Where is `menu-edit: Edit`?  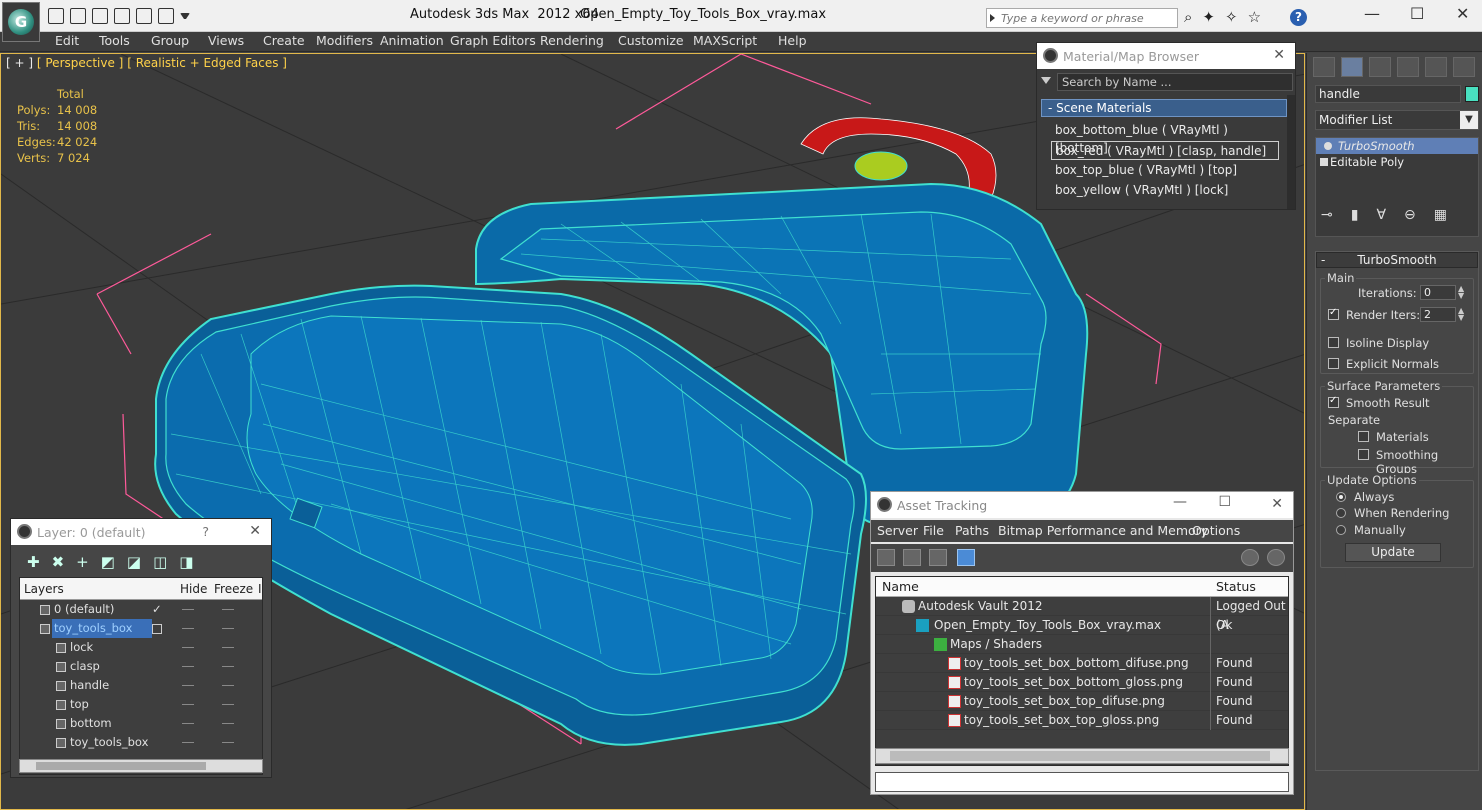 menu-edit: Edit is located at coordinates (67, 40).